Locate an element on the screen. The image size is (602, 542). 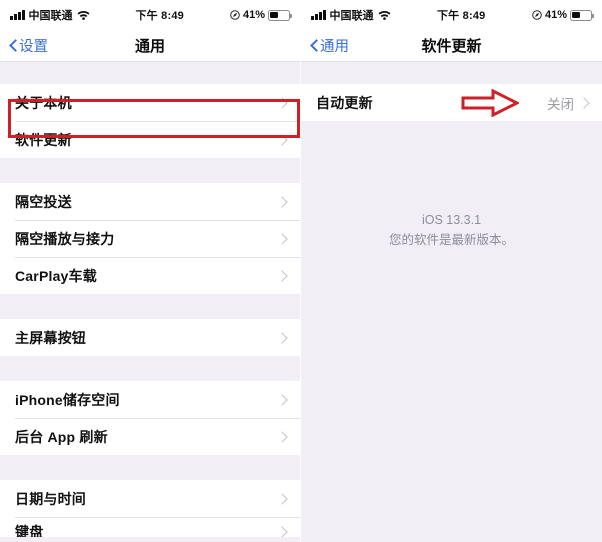
list-item-label: 键盘 is located at coordinates (29, 530).